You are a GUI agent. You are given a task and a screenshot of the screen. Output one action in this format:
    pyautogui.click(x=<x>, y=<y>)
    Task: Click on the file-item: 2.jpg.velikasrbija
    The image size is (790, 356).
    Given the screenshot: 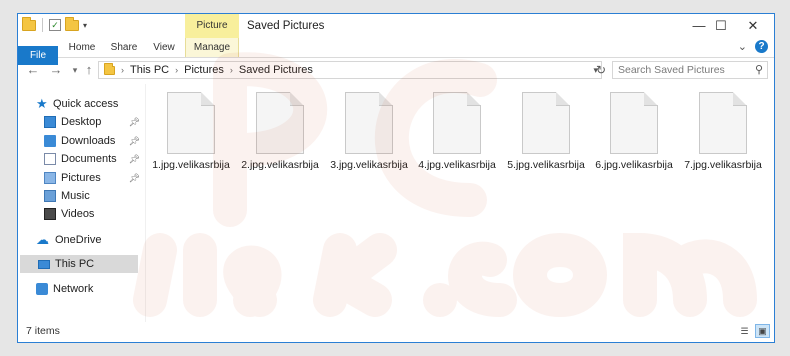 What is the action you would take?
    pyautogui.click(x=280, y=131)
    